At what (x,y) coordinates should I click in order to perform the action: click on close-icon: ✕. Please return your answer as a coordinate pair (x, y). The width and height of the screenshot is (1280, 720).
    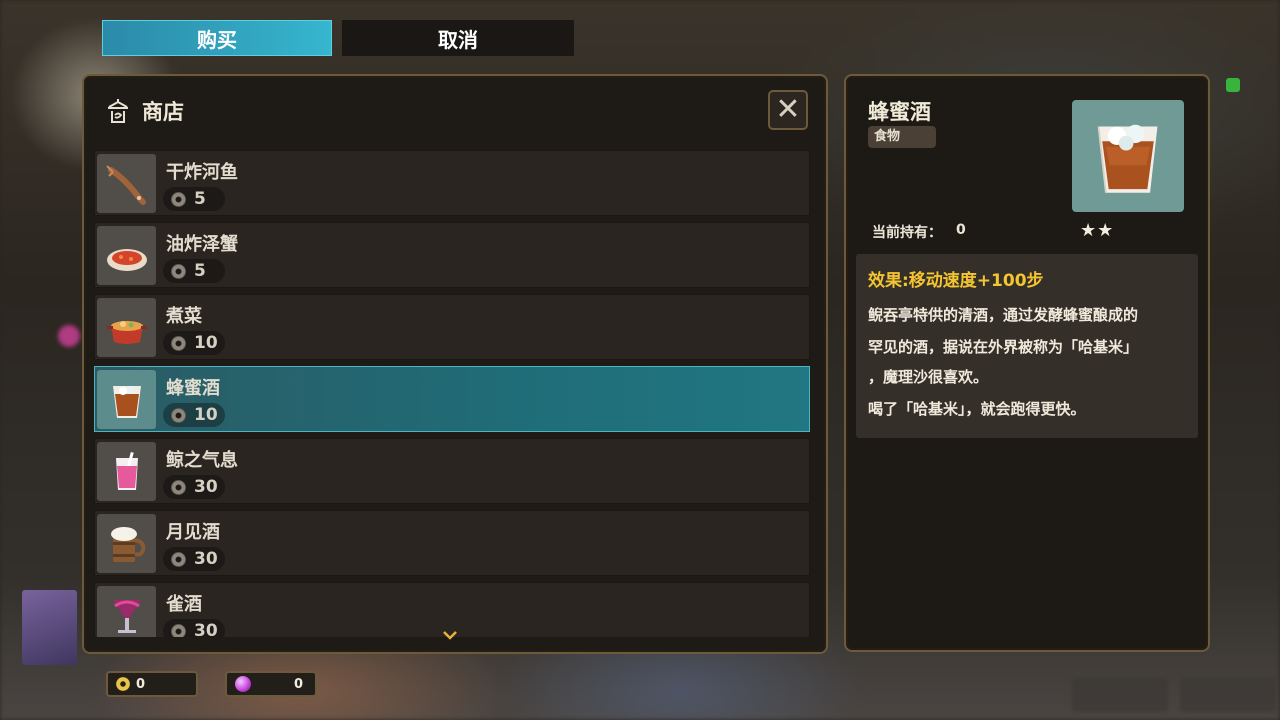
    Looking at the image, I should click on (788, 109).